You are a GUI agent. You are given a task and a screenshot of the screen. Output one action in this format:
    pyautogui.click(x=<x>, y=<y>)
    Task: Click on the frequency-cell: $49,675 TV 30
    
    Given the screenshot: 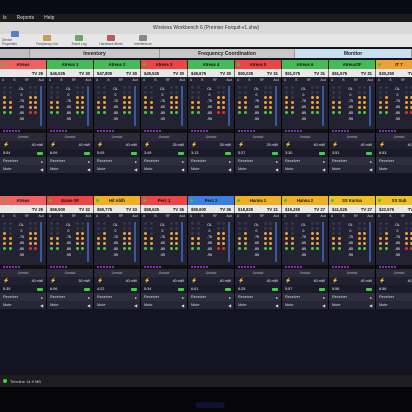 What is the action you would take?
    pyautogui.click(x=211, y=73)
    